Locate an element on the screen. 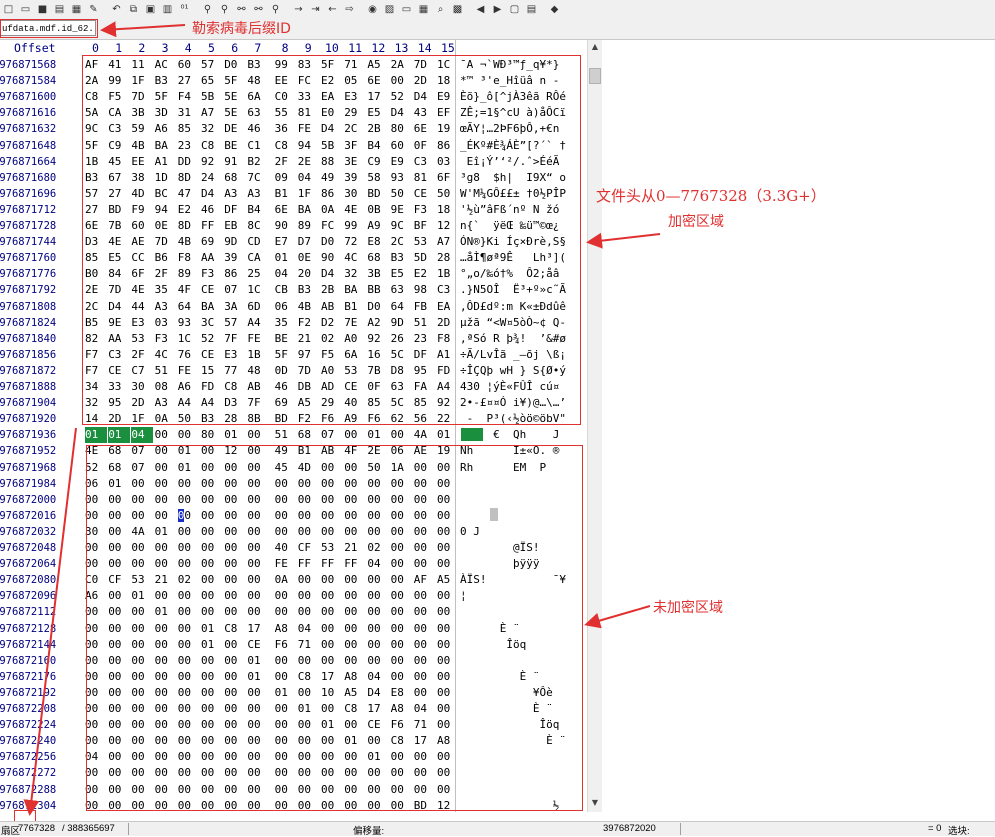  forward-icon: ⇨ is located at coordinates (349, 9).